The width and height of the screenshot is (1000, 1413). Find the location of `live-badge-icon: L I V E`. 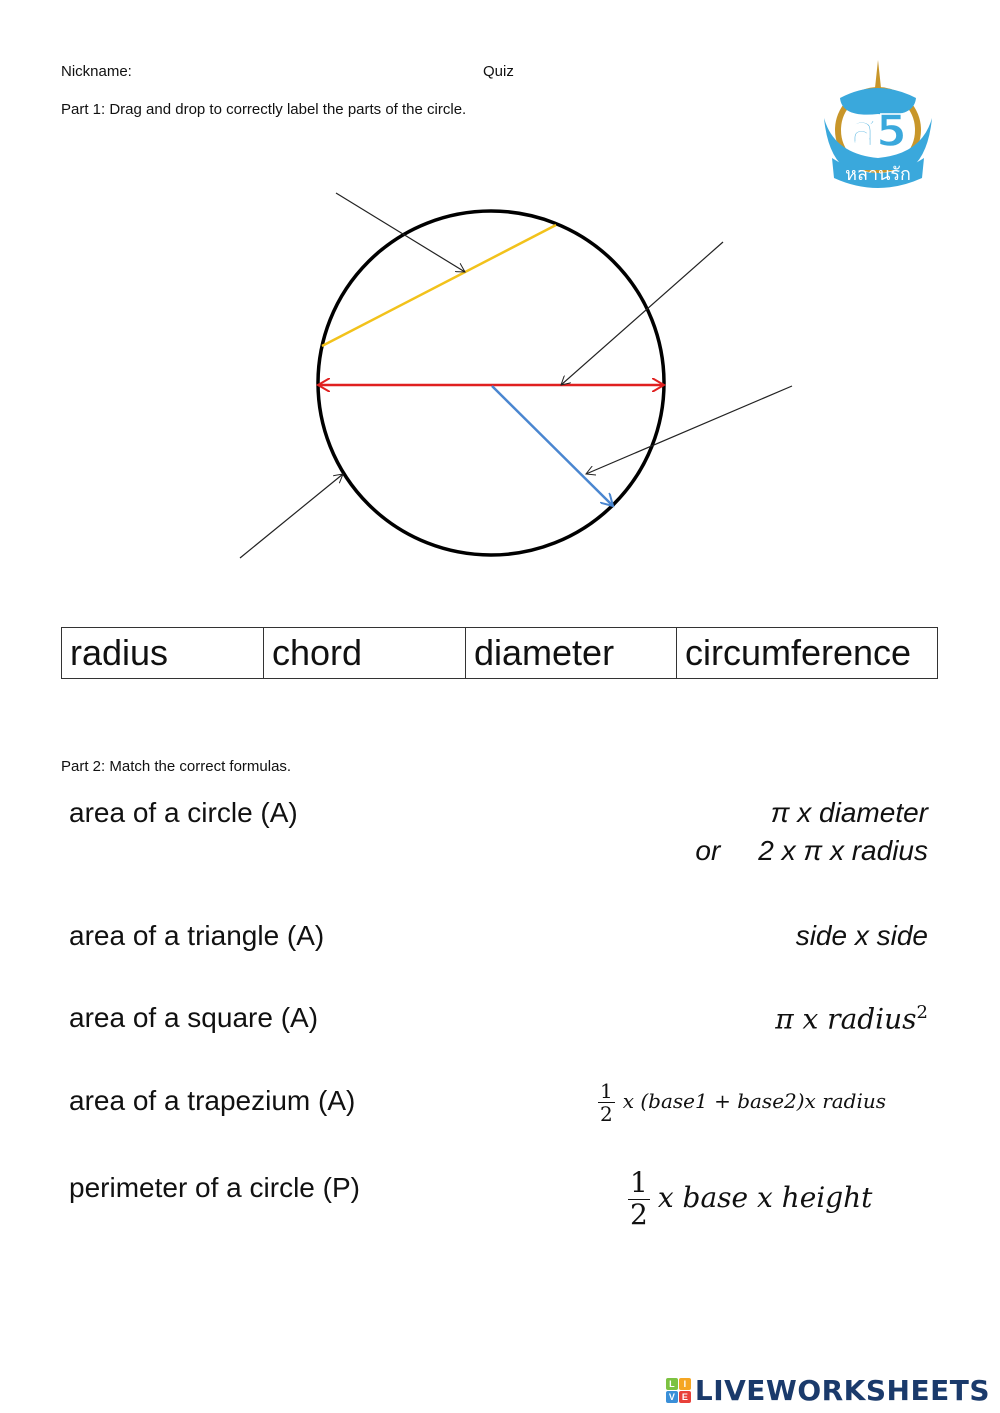

live-badge-icon: L I V E is located at coordinates (678, 1390).